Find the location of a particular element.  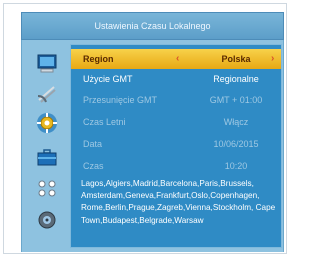

setting-value: Regionalne is located at coordinates (236, 79).